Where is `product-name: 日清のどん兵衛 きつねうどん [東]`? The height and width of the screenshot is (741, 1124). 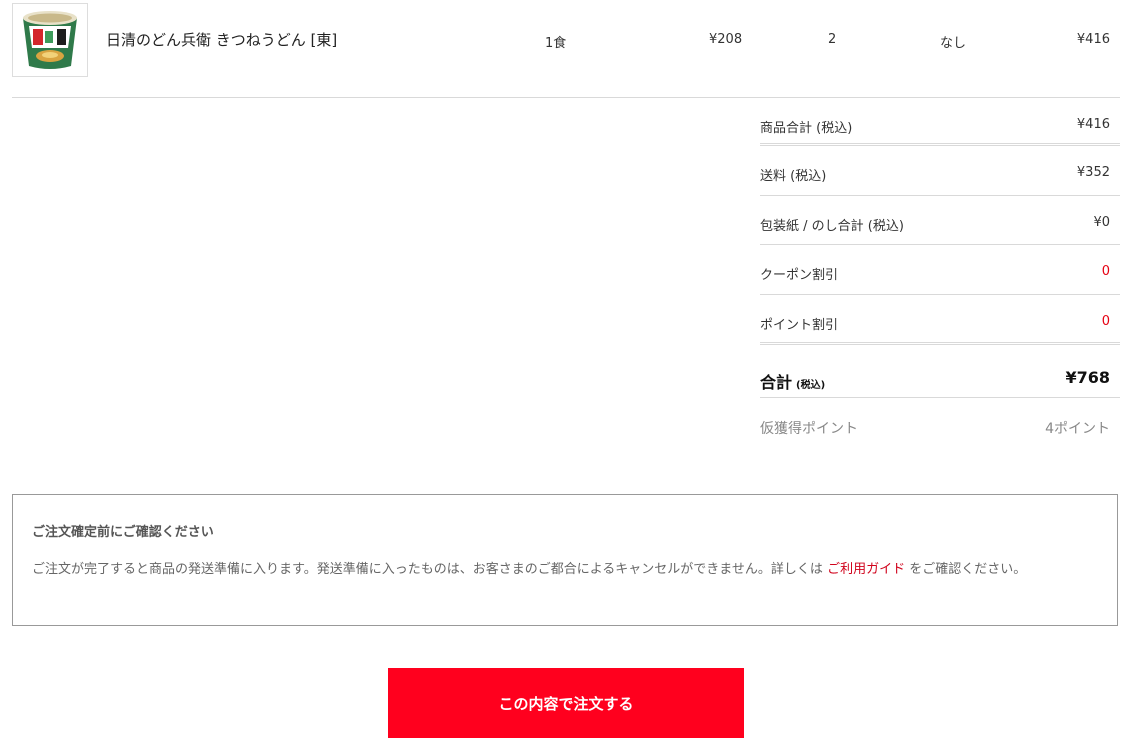
product-name: 日清のどん兵衛 きつねうどん [東] is located at coordinates (221, 39).